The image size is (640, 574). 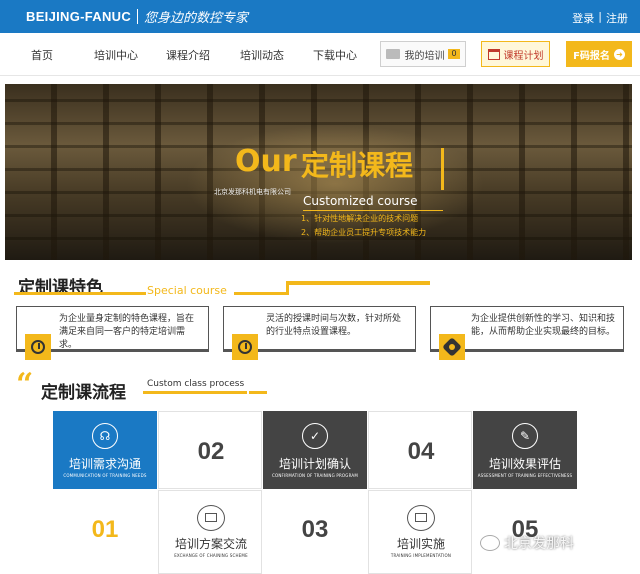 I want to click on step-number: 01, so click(x=105, y=529).